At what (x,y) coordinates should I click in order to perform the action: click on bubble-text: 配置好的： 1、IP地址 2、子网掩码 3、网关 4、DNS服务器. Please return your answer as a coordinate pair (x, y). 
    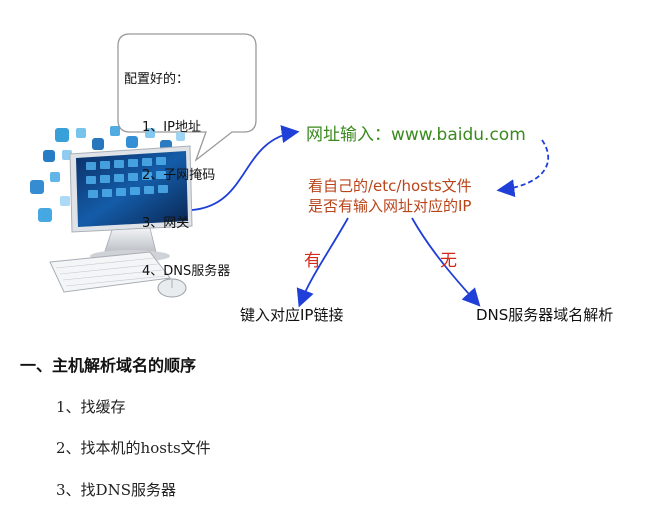
    Looking at the image, I should click on (177, 168).